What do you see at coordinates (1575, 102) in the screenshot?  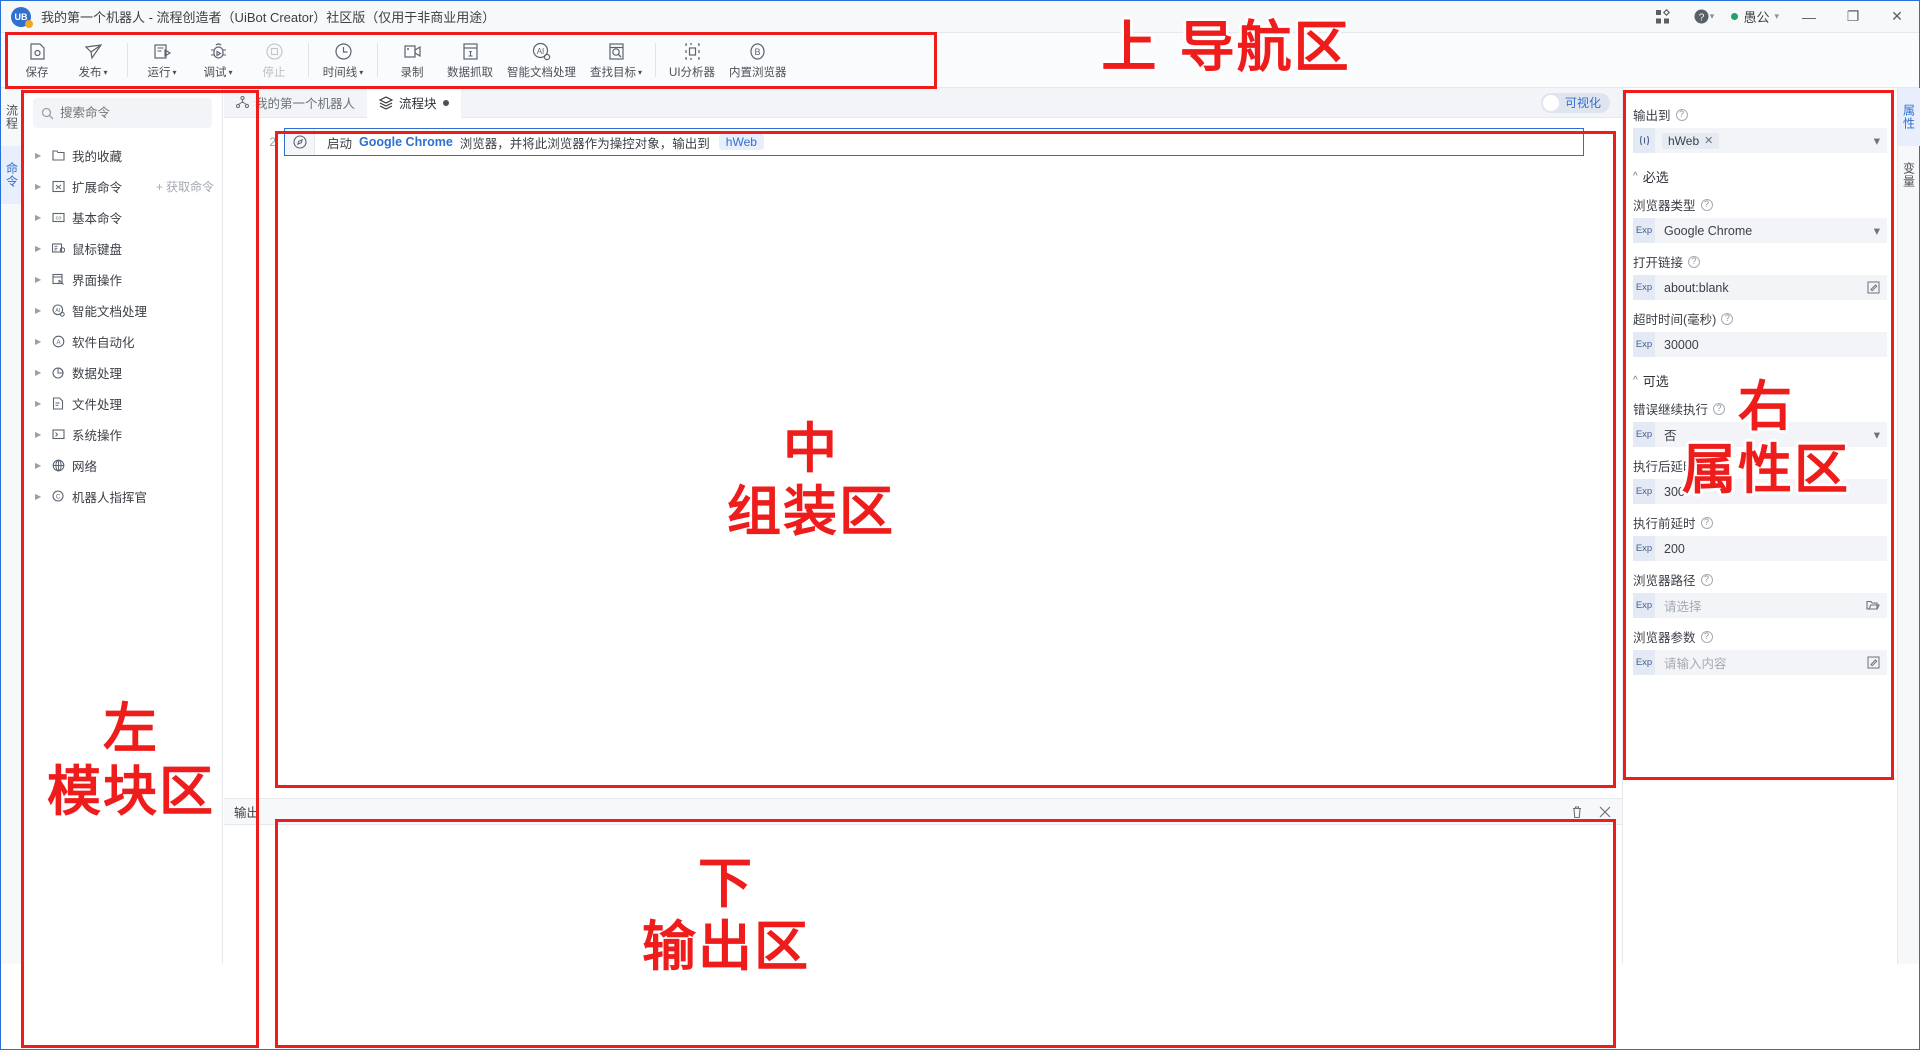 I see `visualize-toggle: 可视化` at bounding box center [1575, 102].